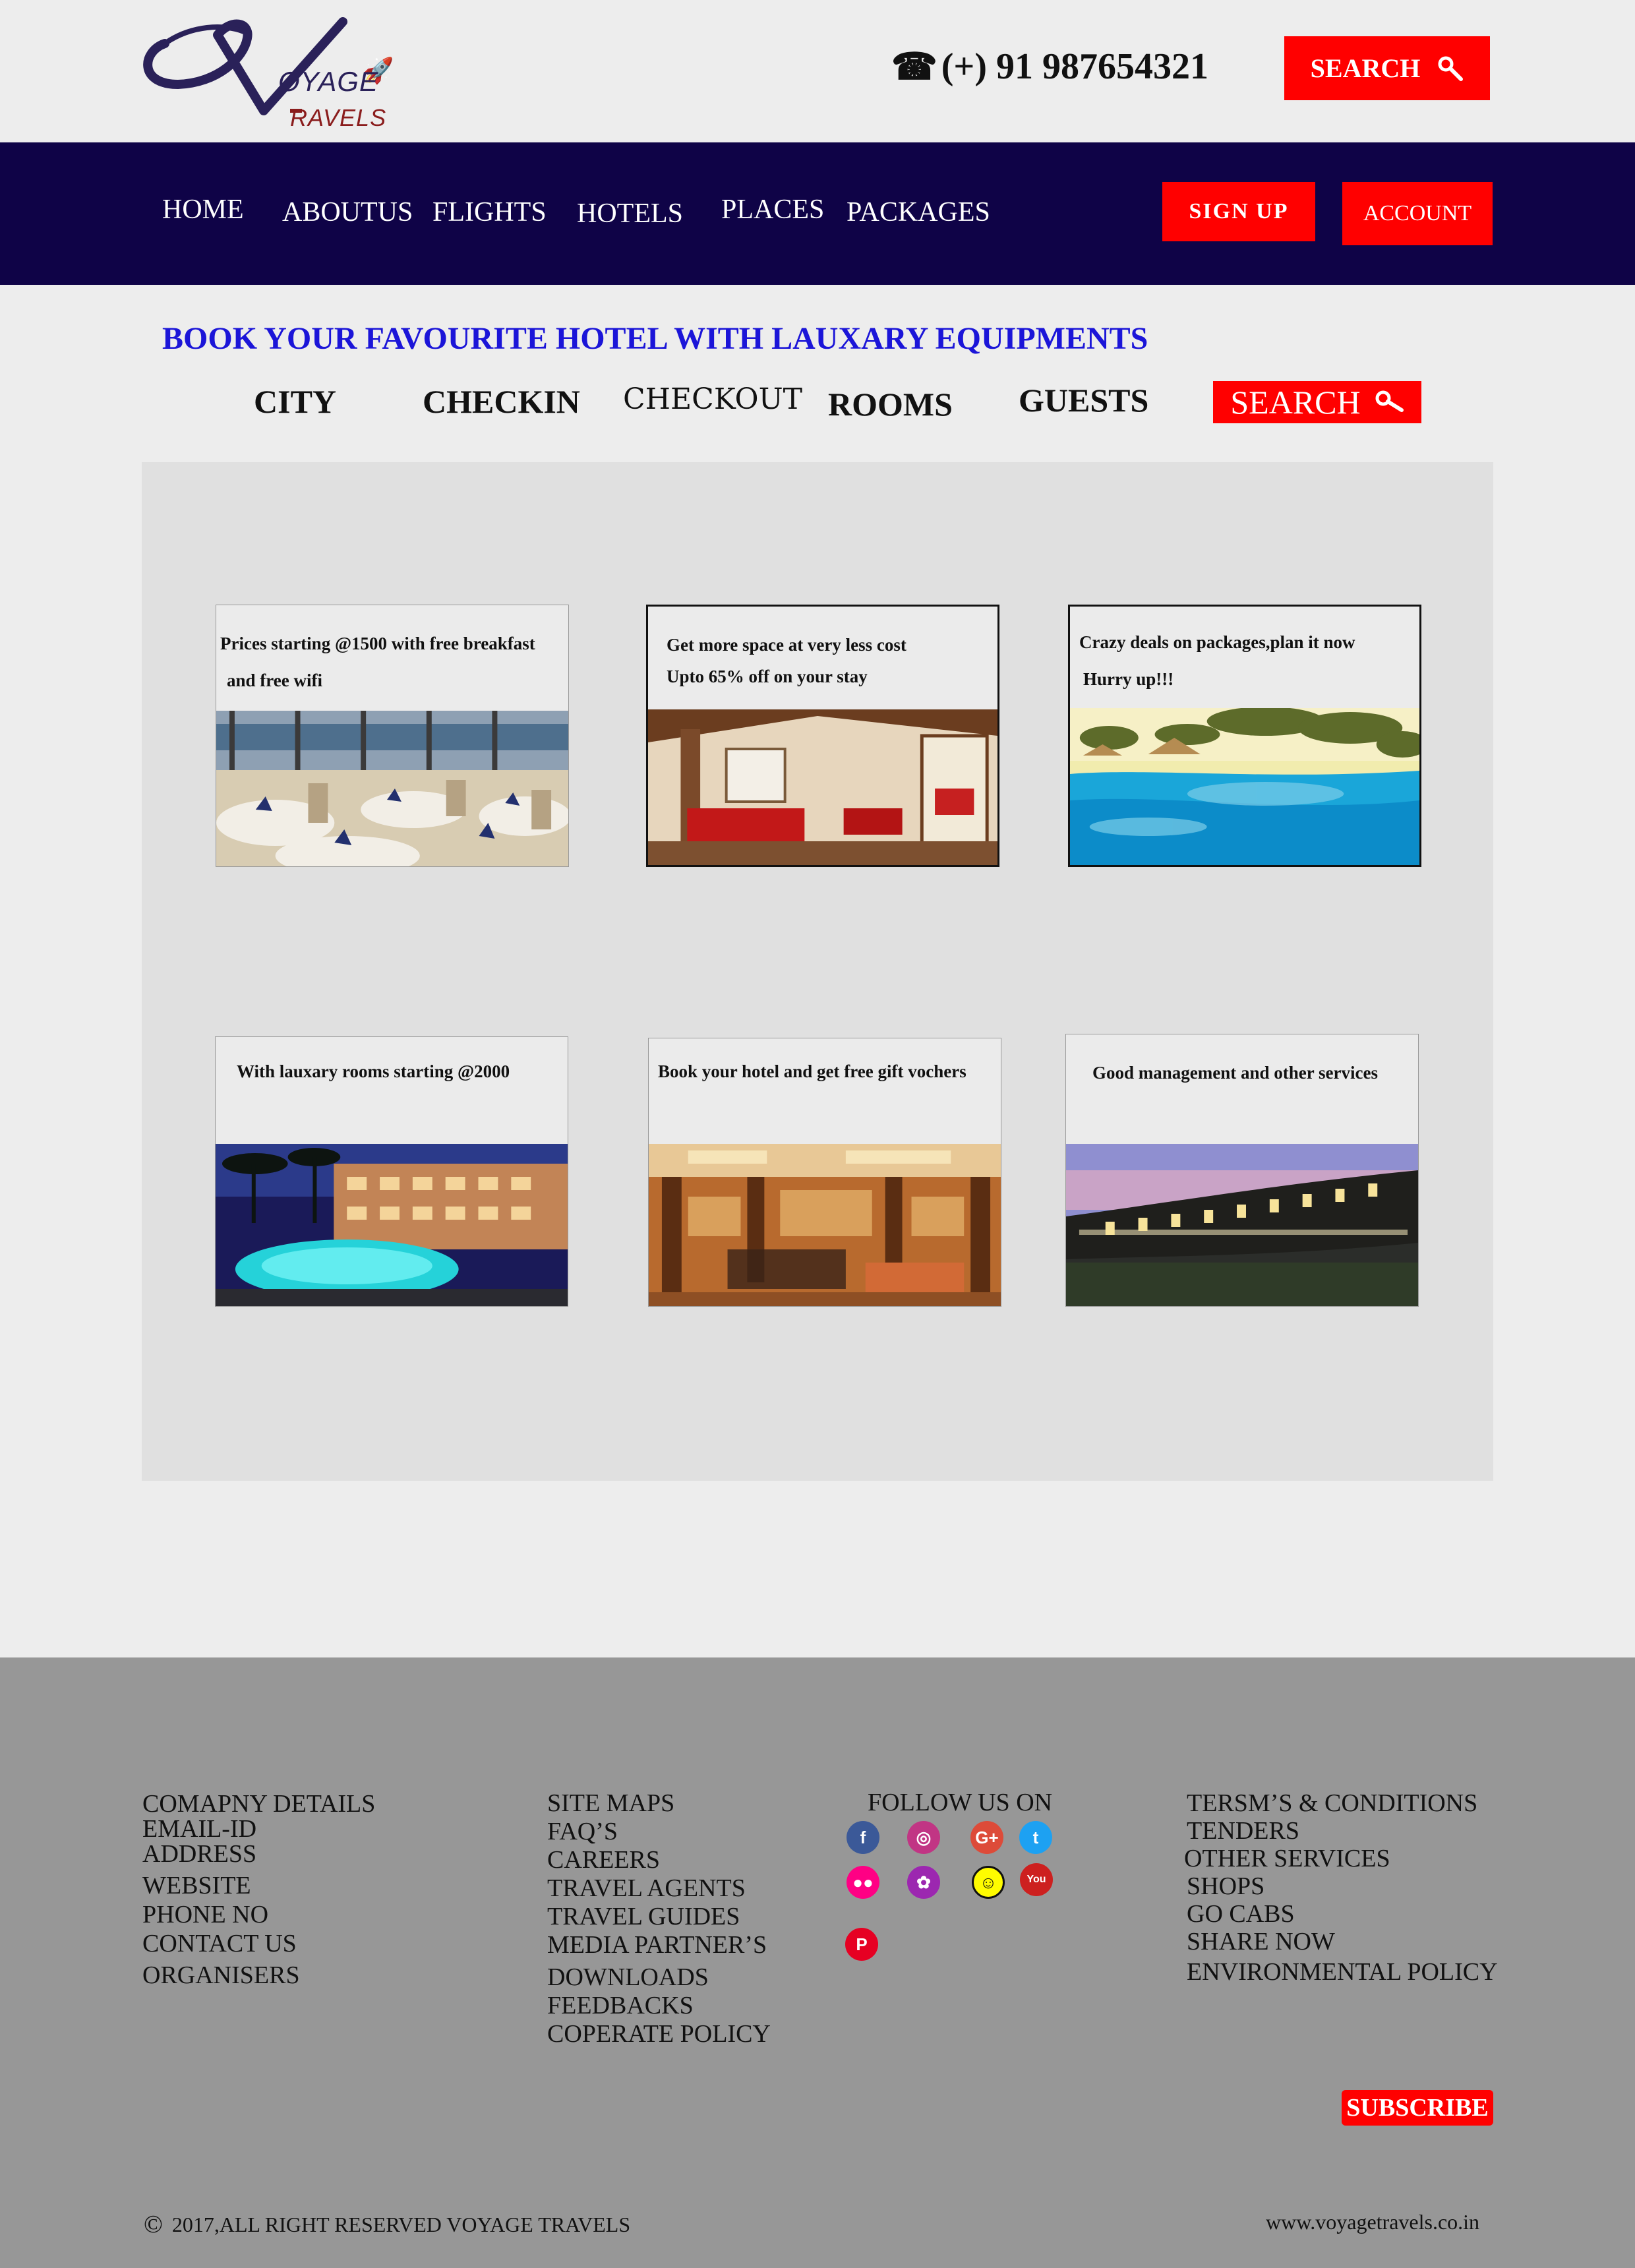 The height and width of the screenshot is (2268, 1635). What do you see at coordinates (258, 1975) in the screenshot?
I see `footer-link: ORGANISERS` at bounding box center [258, 1975].